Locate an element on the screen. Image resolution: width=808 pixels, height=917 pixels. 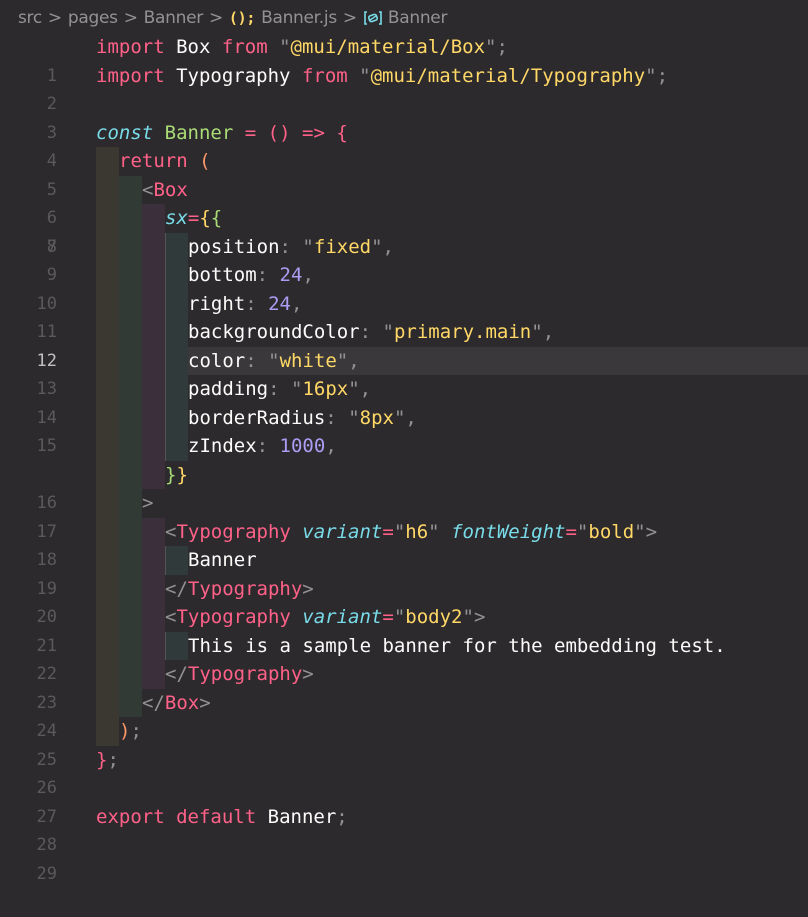
line-number: 12 is located at coordinates (46, 360).